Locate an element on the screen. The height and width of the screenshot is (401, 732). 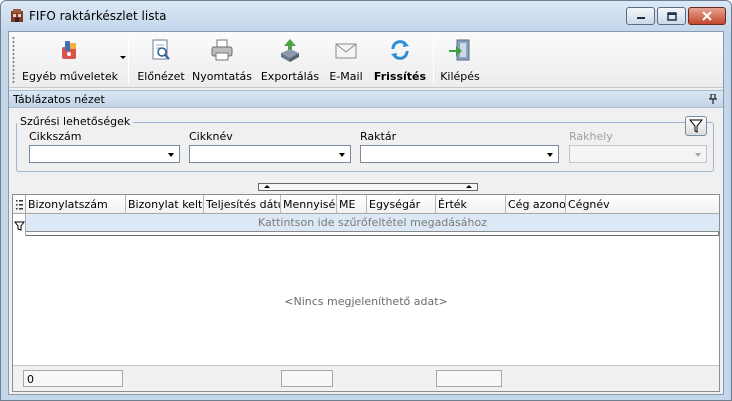
grid-view-panel-header: Táblázatos nézet is located at coordinates (366, 99).